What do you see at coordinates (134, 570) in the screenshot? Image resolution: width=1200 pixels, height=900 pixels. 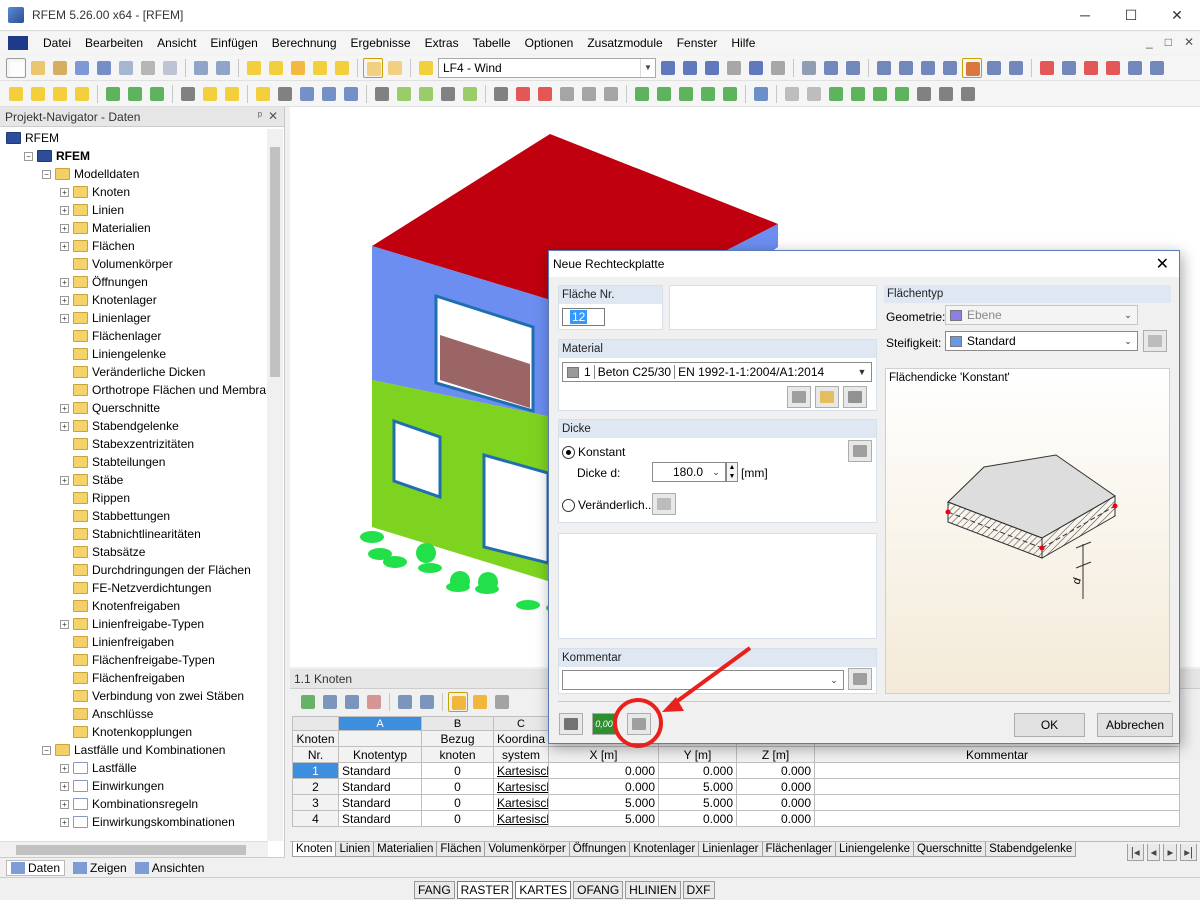 I see `tree-item: Durchdringungen der Flächen` at bounding box center [134, 570].